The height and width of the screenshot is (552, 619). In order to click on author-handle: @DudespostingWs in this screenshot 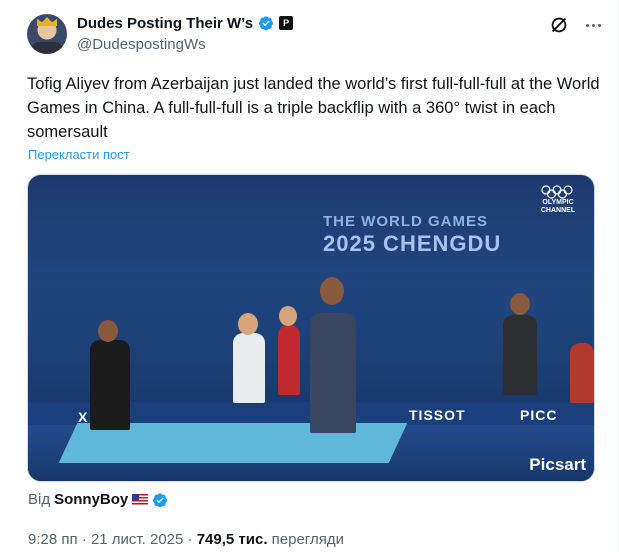, I will do `click(141, 44)`.